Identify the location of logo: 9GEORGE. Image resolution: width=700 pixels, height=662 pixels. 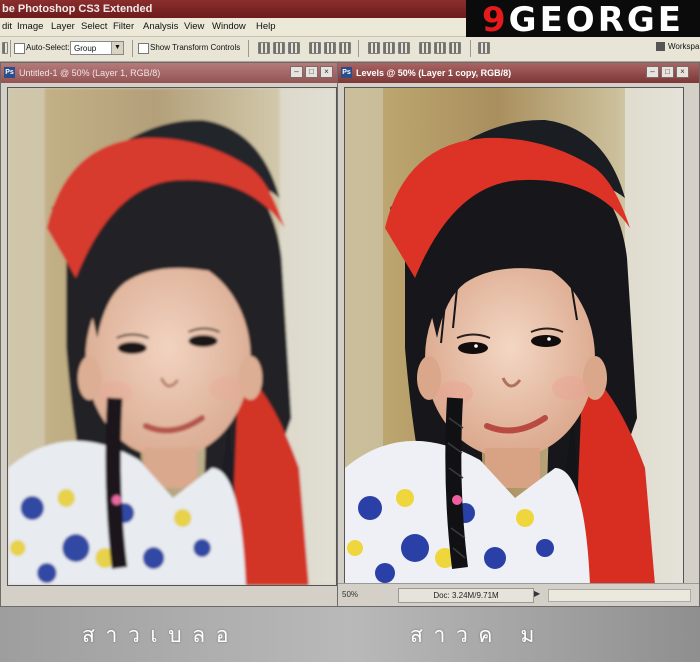
(583, 20).